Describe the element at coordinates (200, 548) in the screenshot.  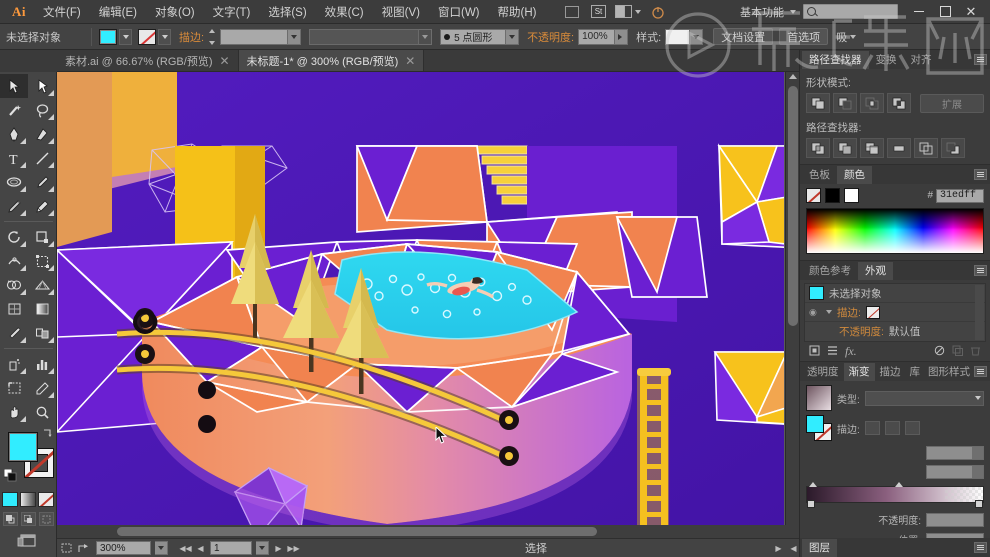
I see `prev-artboard-button: ◀` at that location.